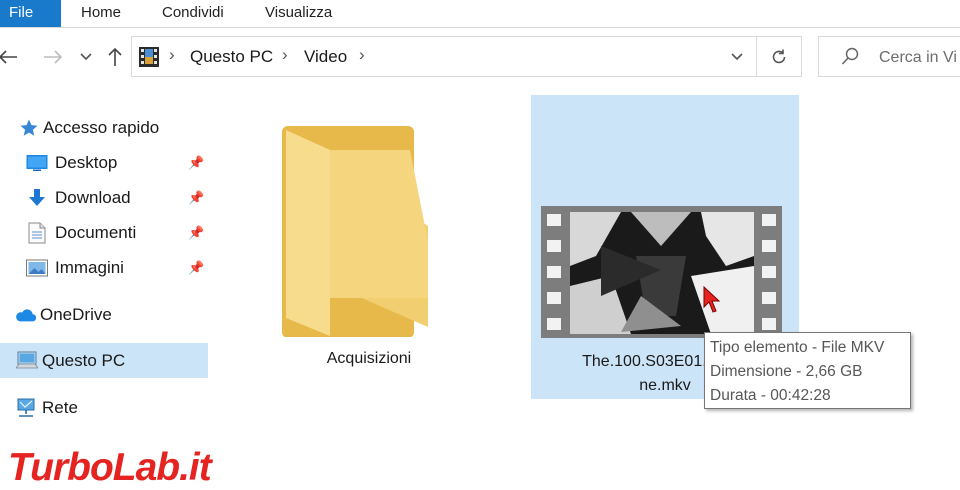 The height and width of the screenshot is (490, 960). I want to click on sidebar-item-label: Immagini, so click(89, 267).